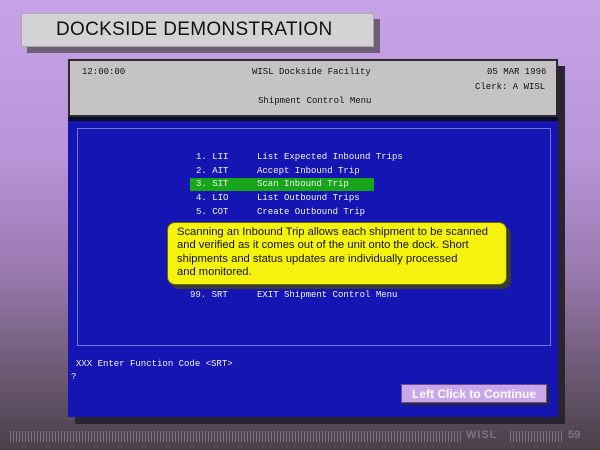 The image size is (600, 450). I want to click on menu-item-lii: 1. LII List Expected Inbound Trips, so click(296, 157).